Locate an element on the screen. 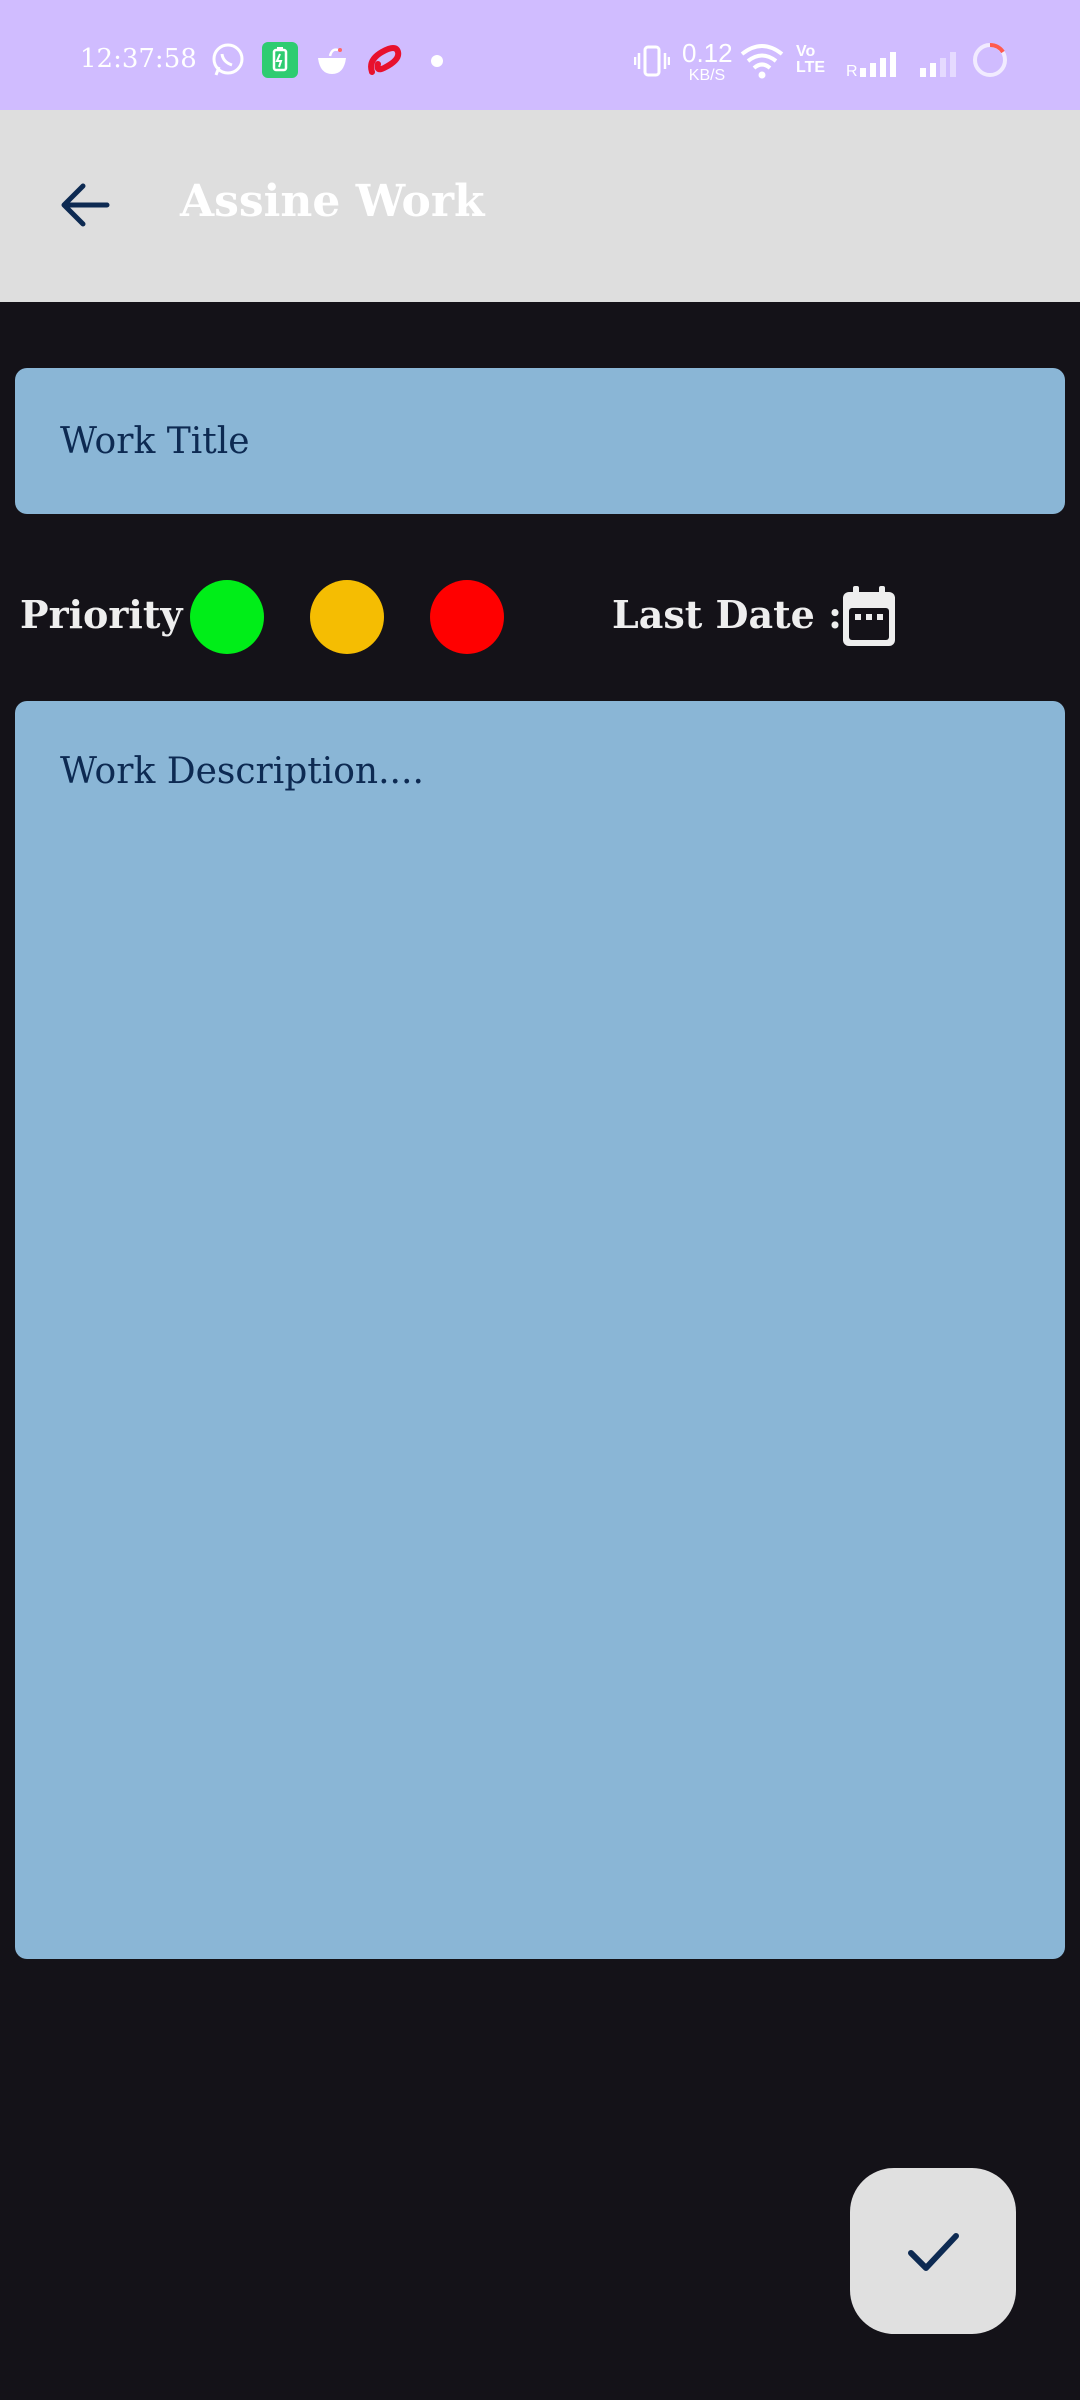  work-title-field is located at coordinates (540, 441).